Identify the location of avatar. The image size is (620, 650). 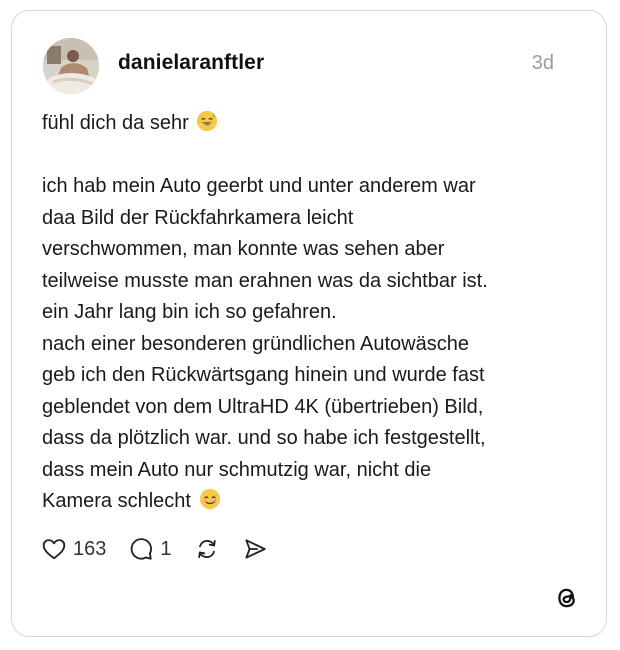
(71, 66).